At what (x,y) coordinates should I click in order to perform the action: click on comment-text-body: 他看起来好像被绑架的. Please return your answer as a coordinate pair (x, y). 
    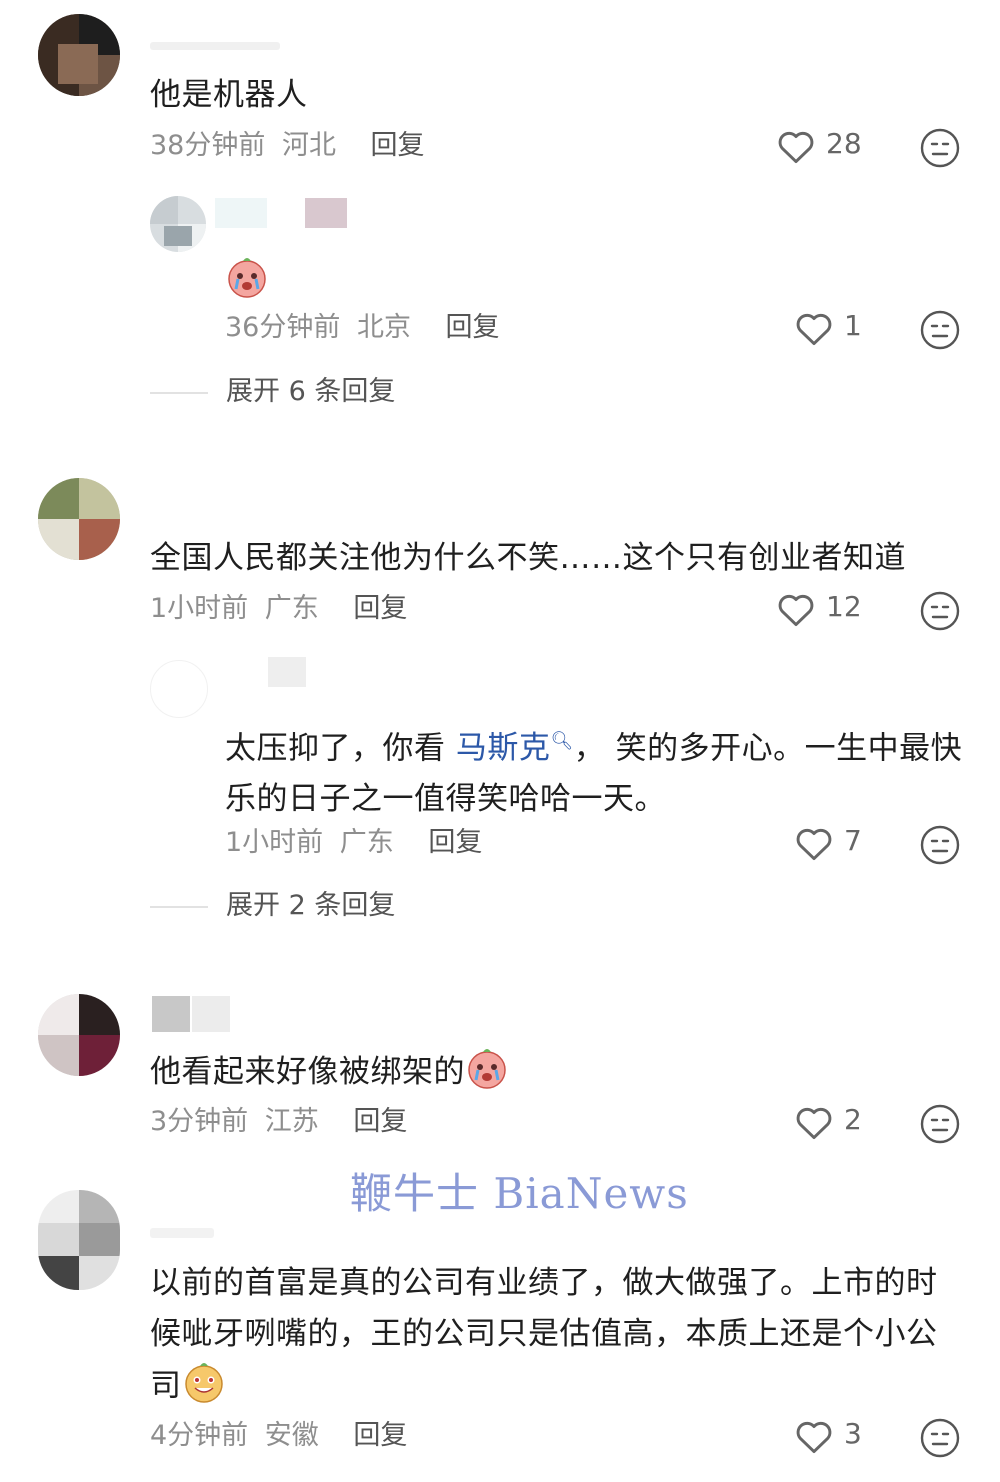
    Looking at the image, I should click on (307, 1072).